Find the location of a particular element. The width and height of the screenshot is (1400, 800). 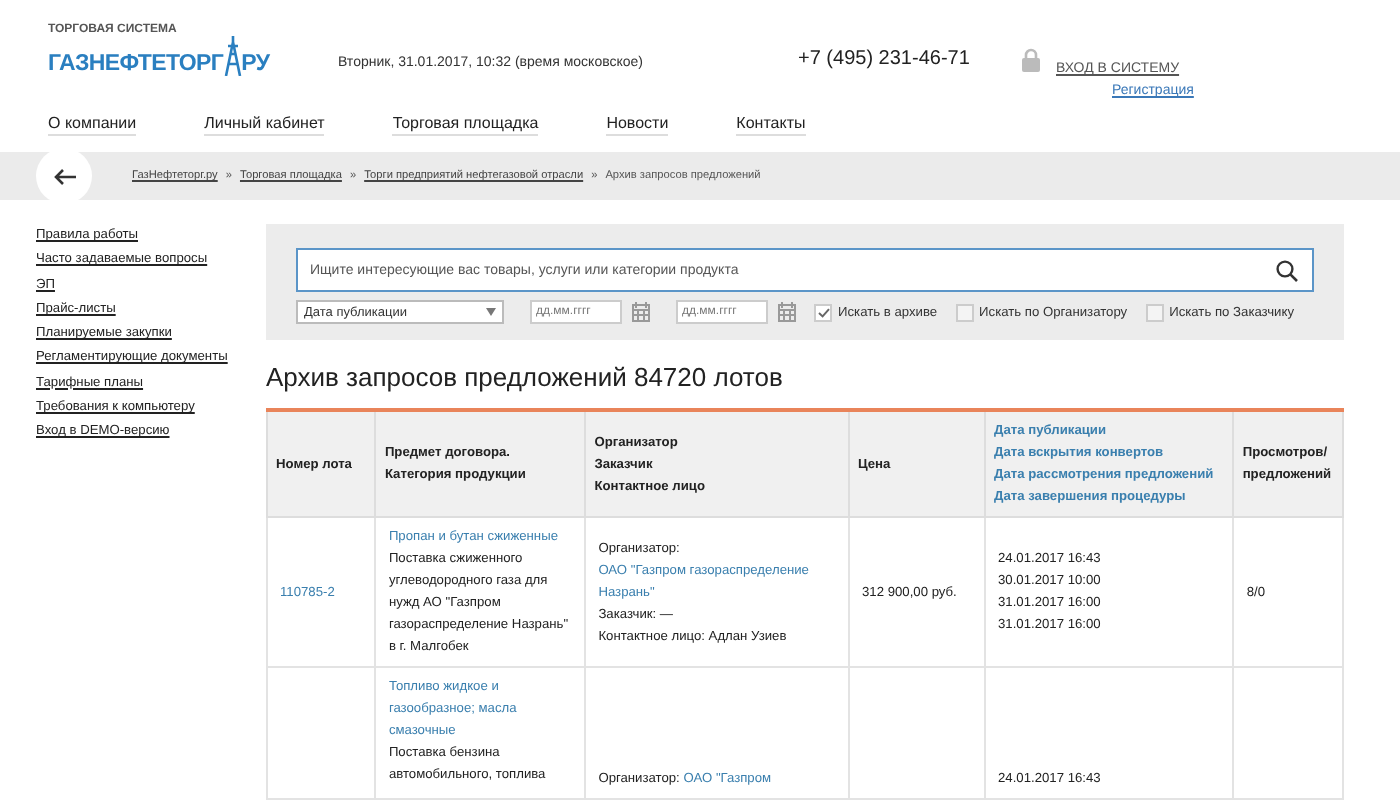

nav-link: Контакты is located at coordinates (771, 125).